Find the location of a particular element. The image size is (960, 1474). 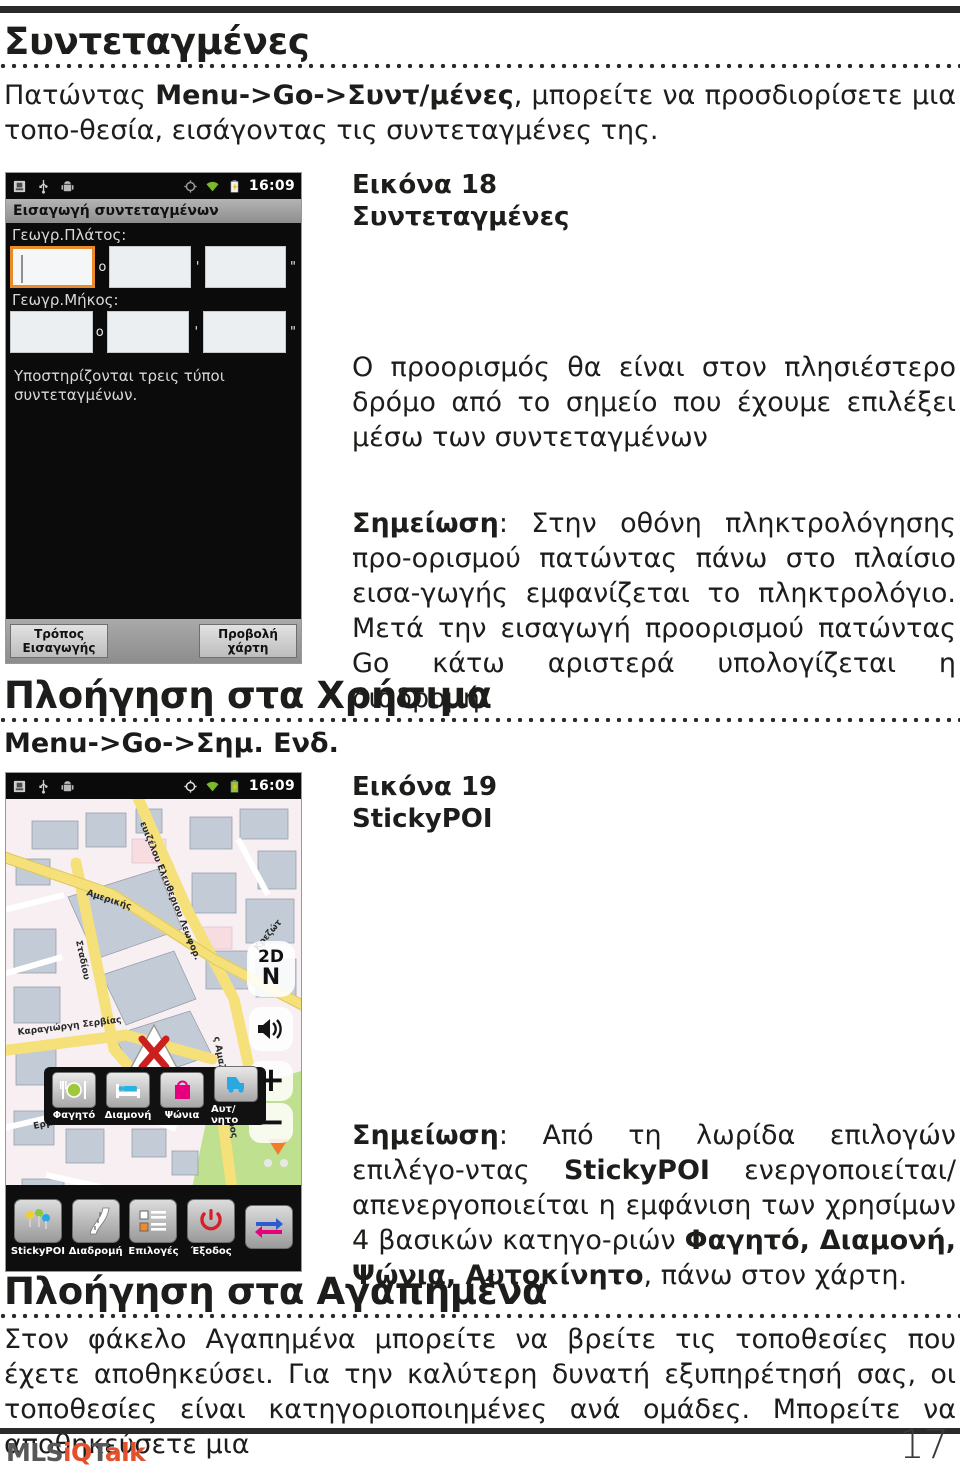

section-title-3: Πλοήγηση στα Αγαπημένα is located at coordinates (276, 1291).